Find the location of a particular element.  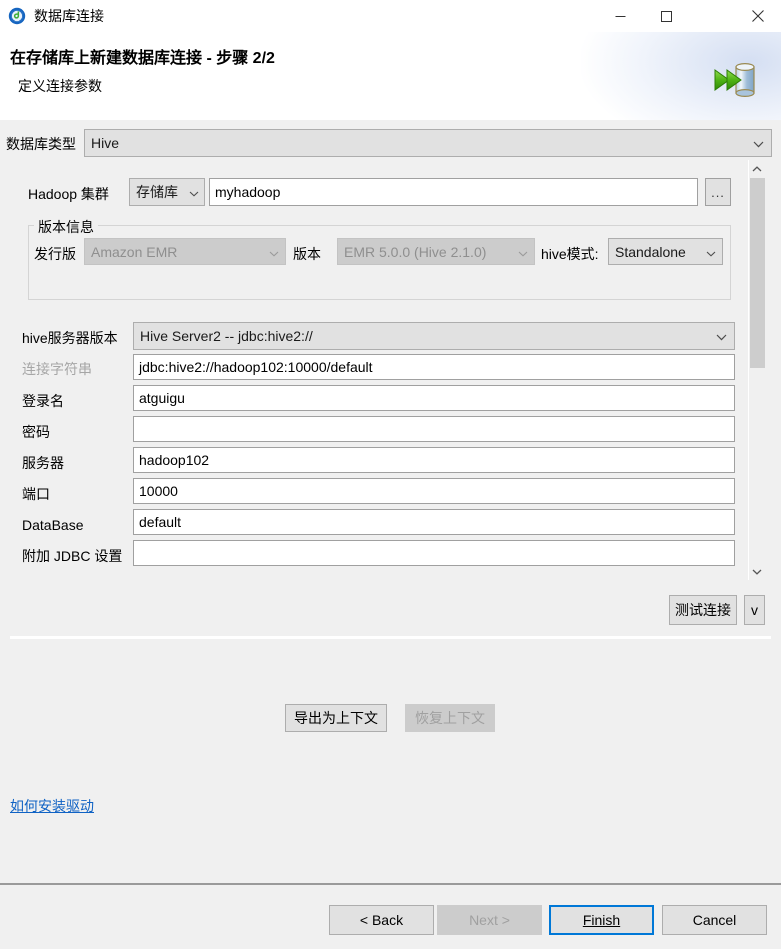

server-value: hadoop102 is located at coordinates (174, 460).